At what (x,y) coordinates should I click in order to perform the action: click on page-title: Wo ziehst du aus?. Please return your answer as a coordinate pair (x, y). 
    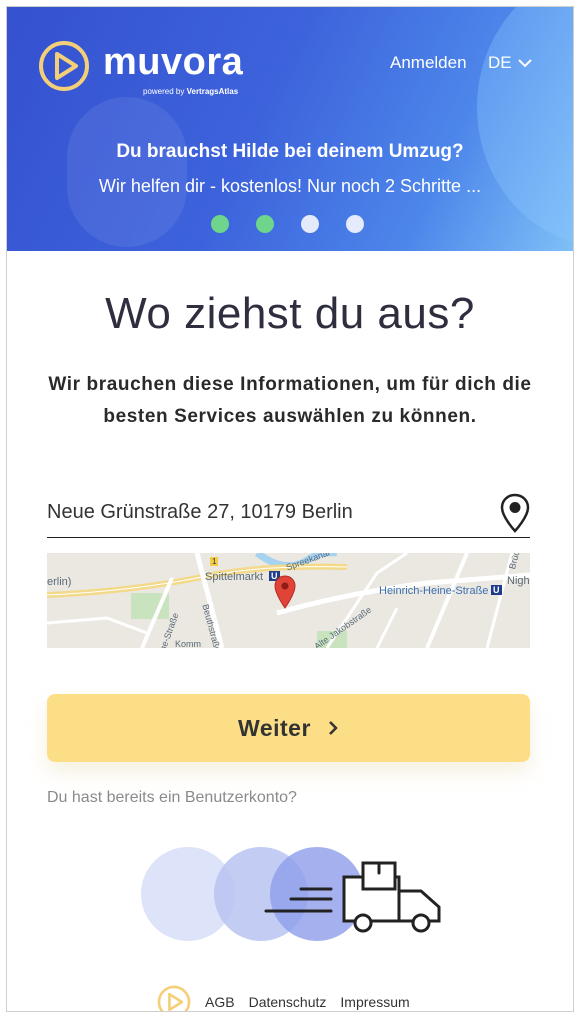
    Looking at the image, I should click on (290, 313).